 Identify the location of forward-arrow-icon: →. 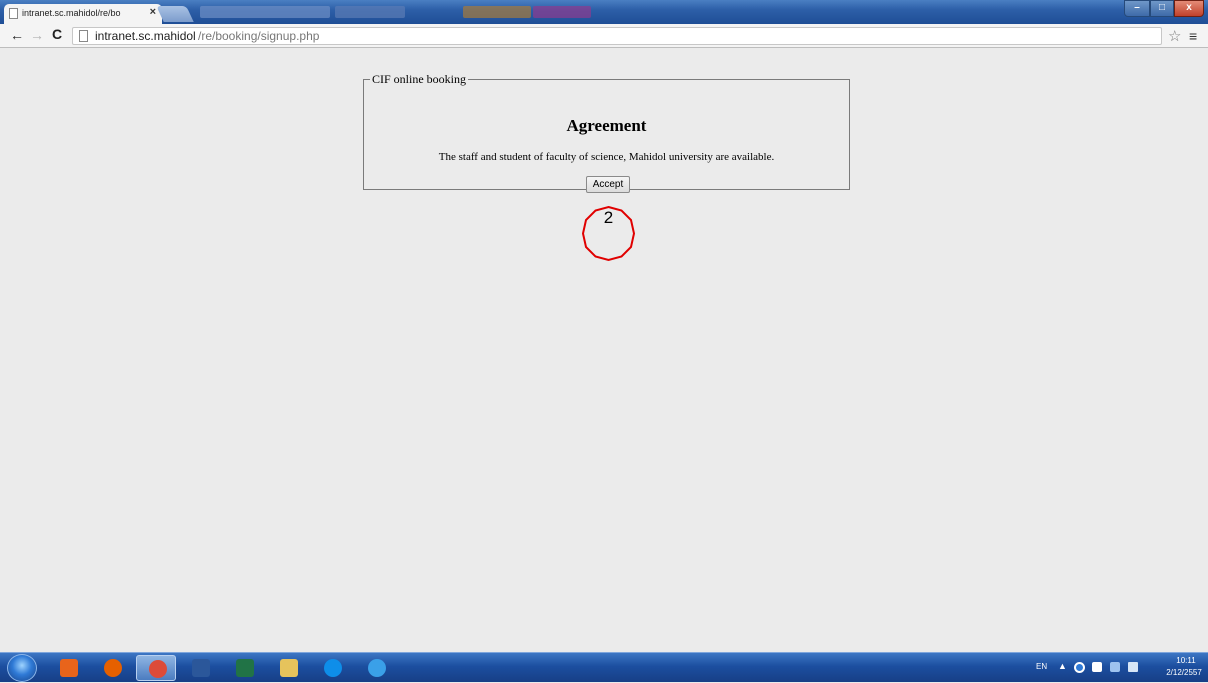
(37, 35).